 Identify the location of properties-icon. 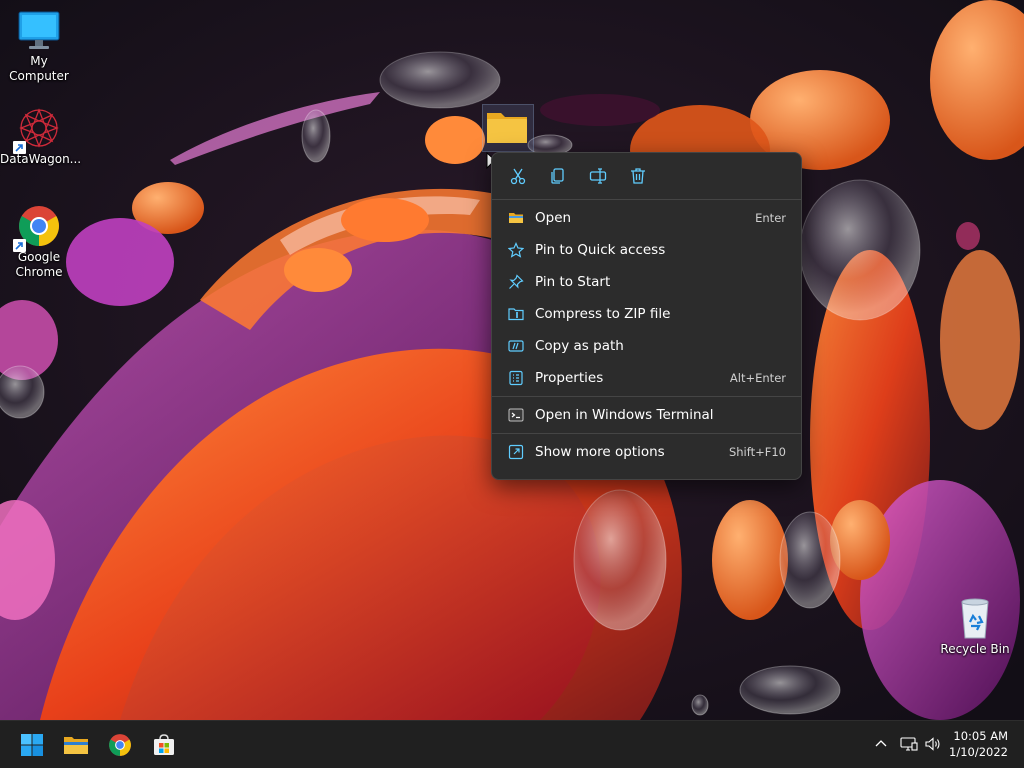
(516, 378).